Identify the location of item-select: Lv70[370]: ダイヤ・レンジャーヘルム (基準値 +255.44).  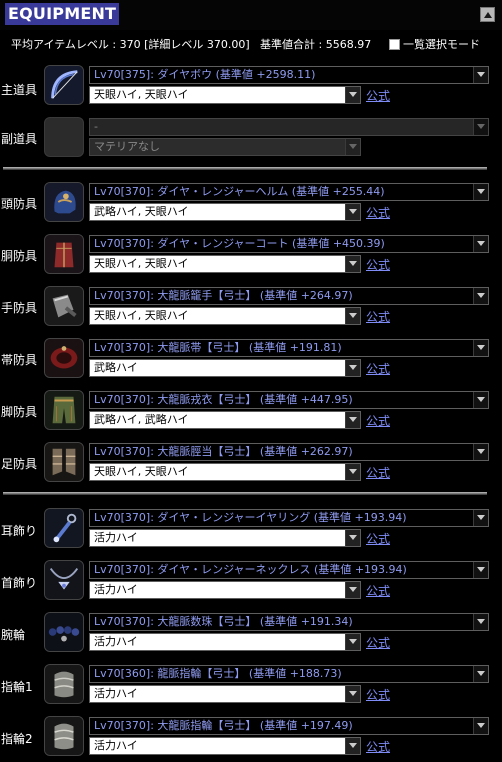
(289, 192).